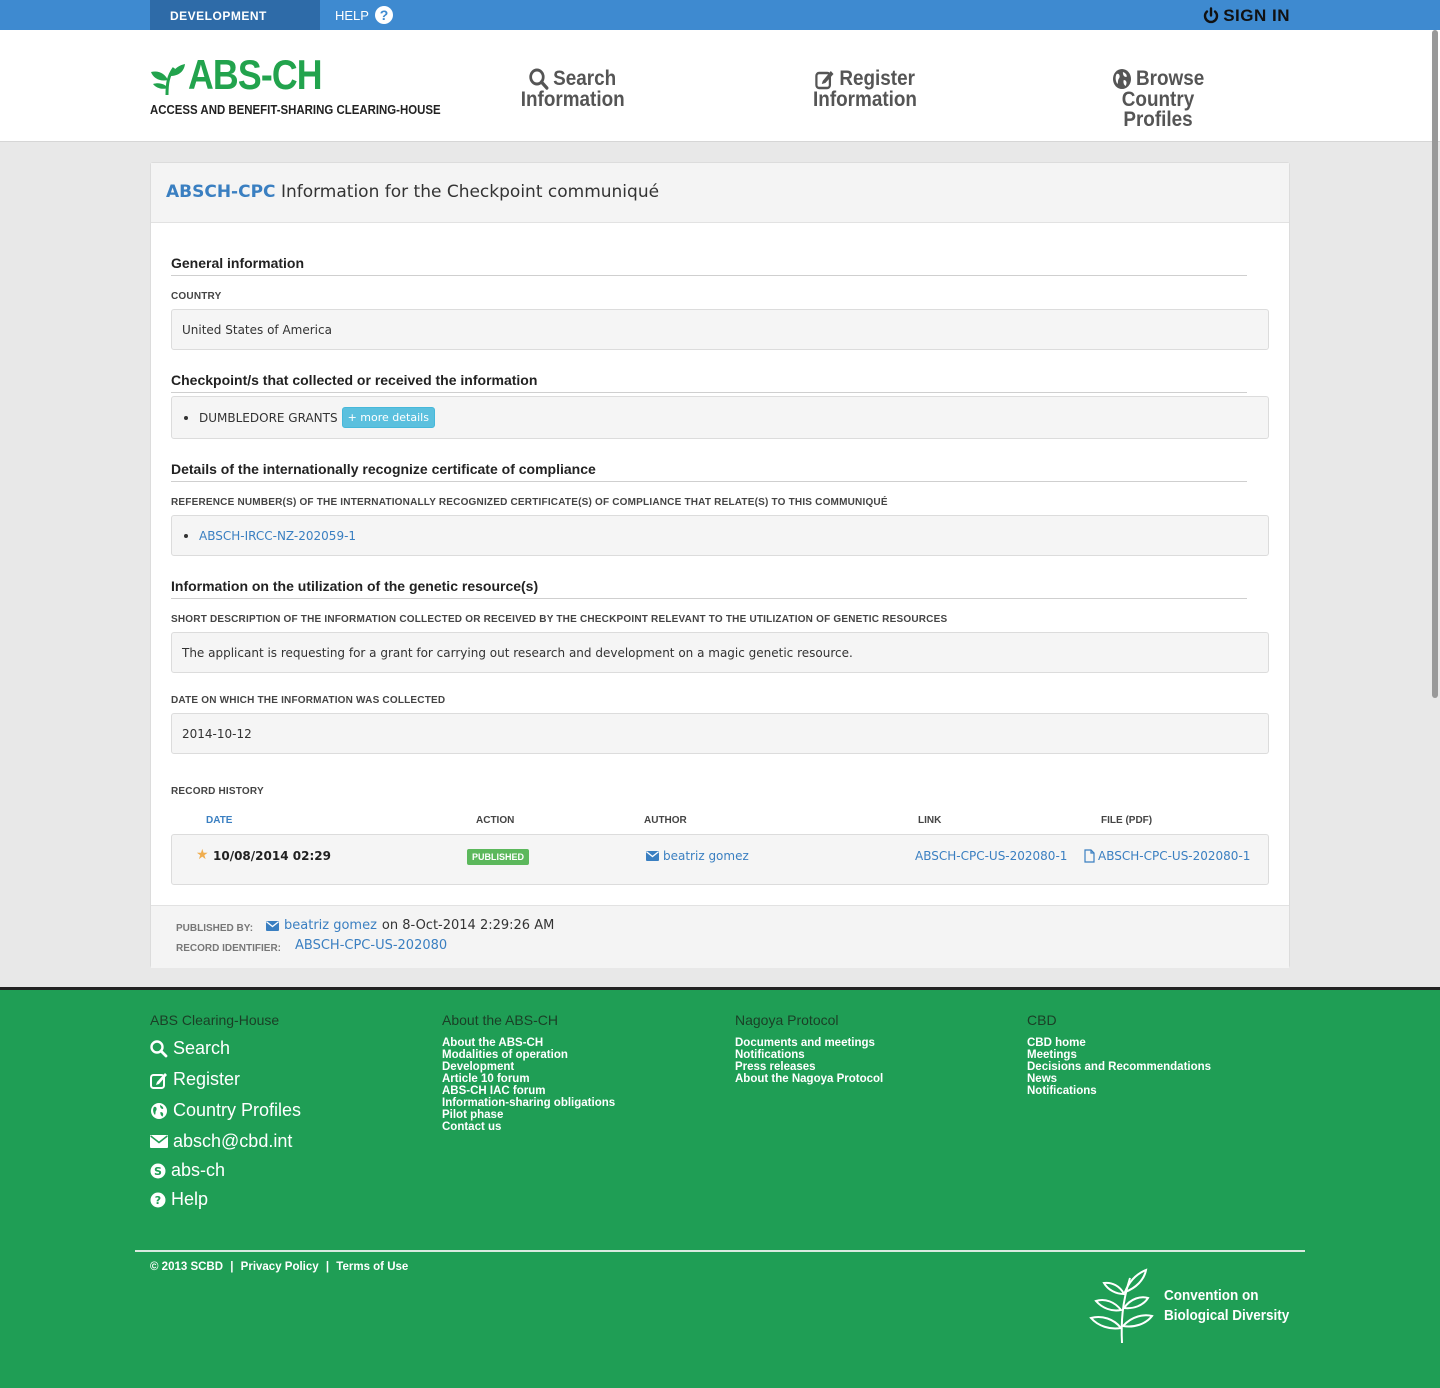 The width and height of the screenshot is (1440, 1388). What do you see at coordinates (202, 855) in the screenshot?
I see `star-icon: ★` at bounding box center [202, 855].